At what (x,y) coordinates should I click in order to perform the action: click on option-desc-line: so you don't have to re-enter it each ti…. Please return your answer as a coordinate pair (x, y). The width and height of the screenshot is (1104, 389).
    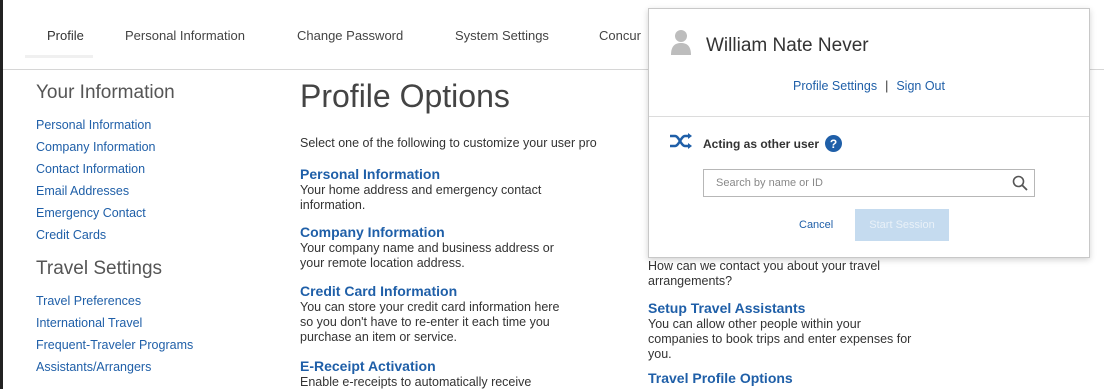
    Looking at the image, I should click on (425, 322).